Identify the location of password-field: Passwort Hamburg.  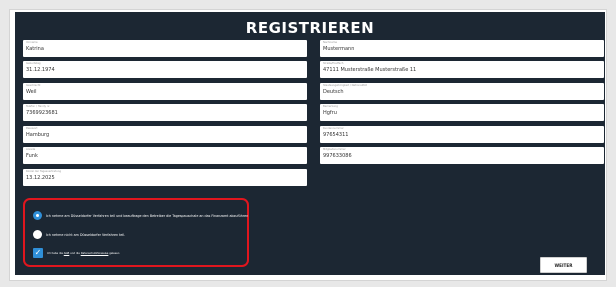
(165, 134).